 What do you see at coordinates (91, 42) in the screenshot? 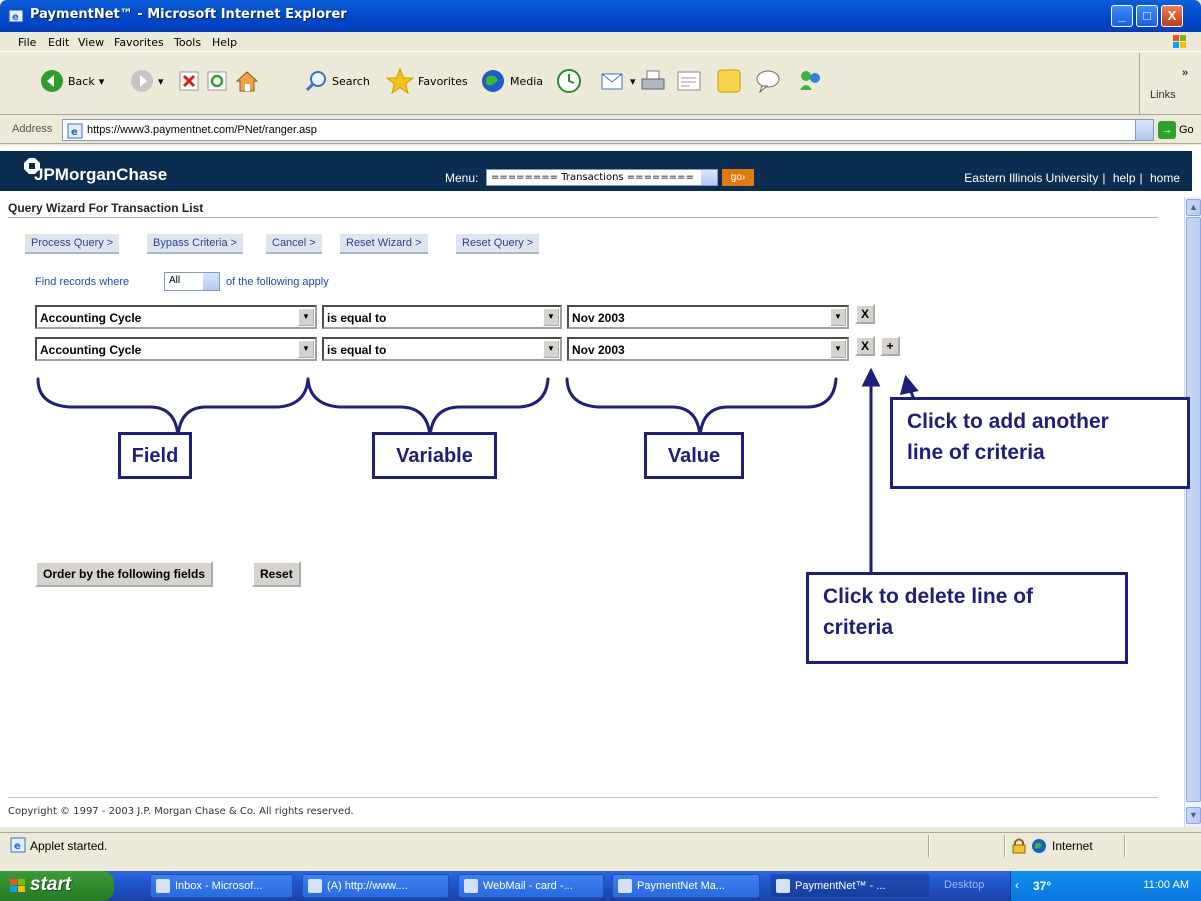
I see `menu-view: View` at bounding box center [91, 42].